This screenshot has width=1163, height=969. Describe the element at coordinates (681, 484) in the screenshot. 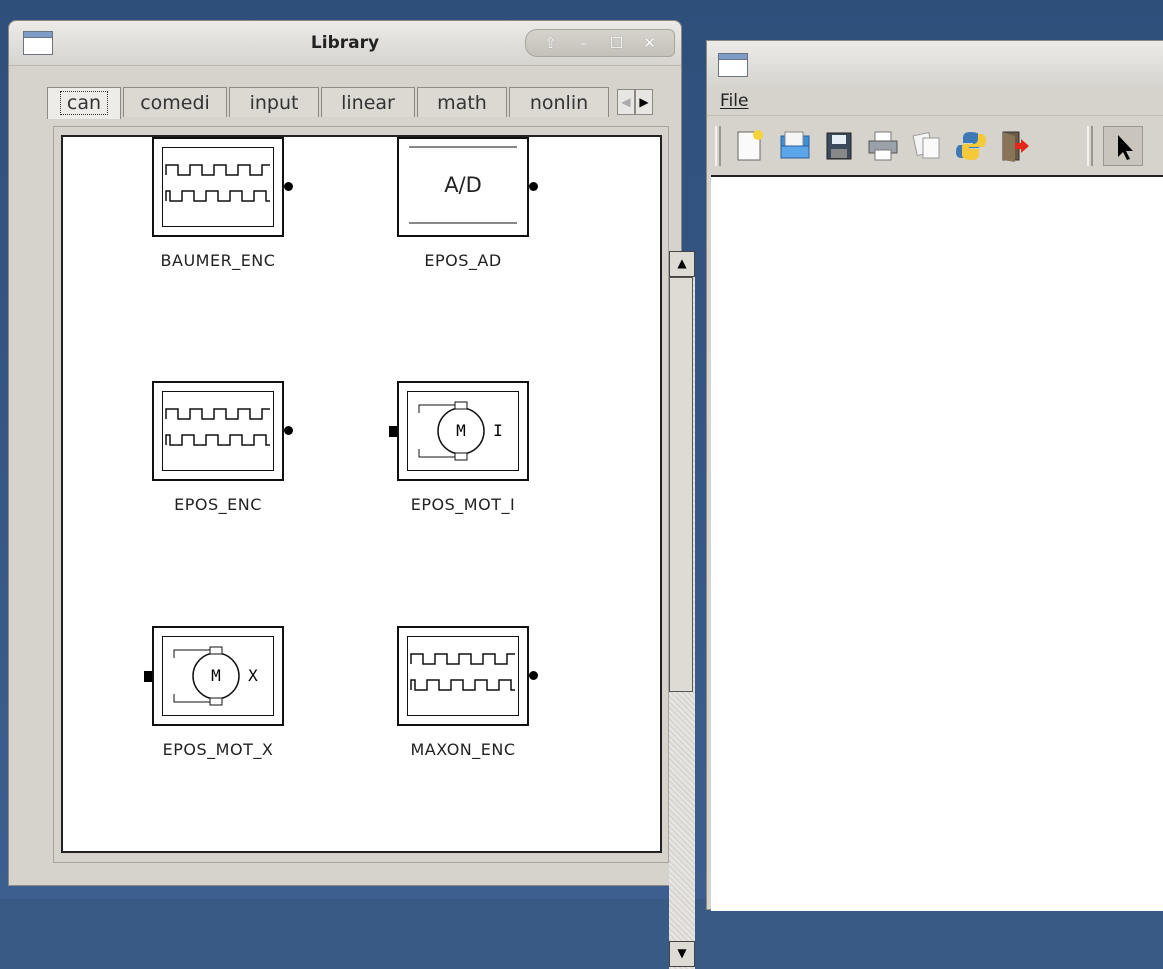

I see `scrollbar-thumb` at that location.